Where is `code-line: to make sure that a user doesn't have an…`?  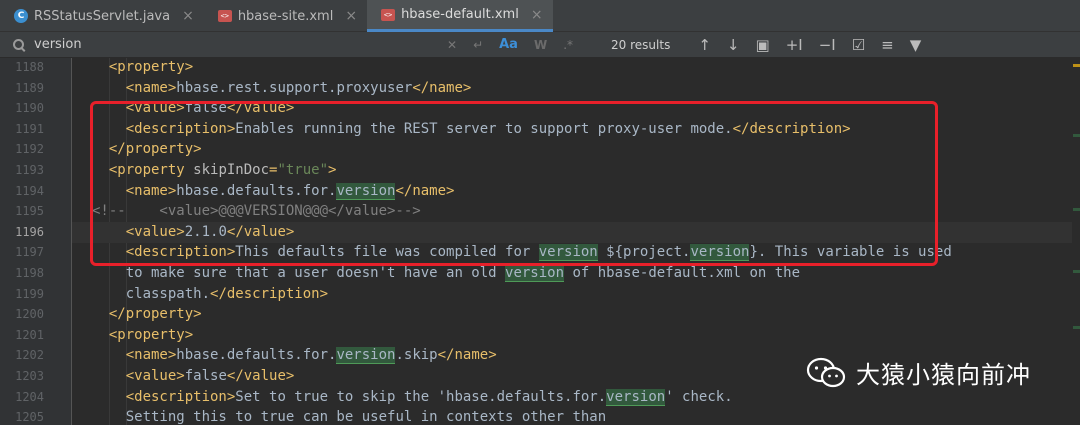
code-line: to make sure that a user doesn't have an… is located at coordinates (572, 273).